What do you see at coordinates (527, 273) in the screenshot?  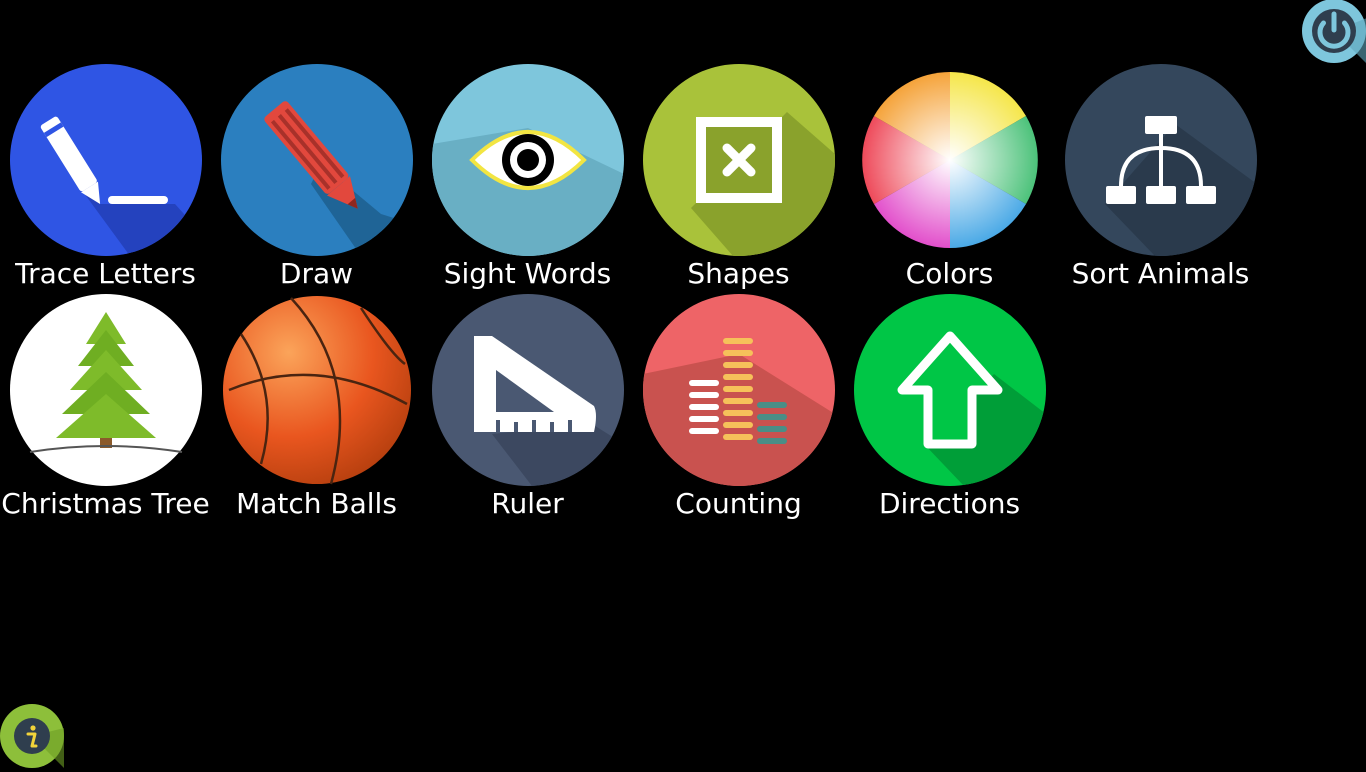 I see `activity-label: Sight Words` at bounding box center [527, 273].